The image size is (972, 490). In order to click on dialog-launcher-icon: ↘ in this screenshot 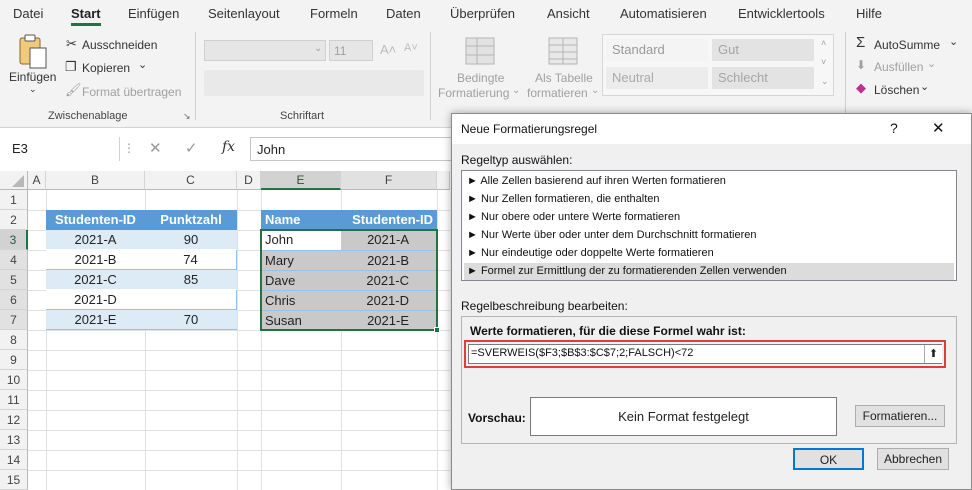, I will do `click(187, 116)`.